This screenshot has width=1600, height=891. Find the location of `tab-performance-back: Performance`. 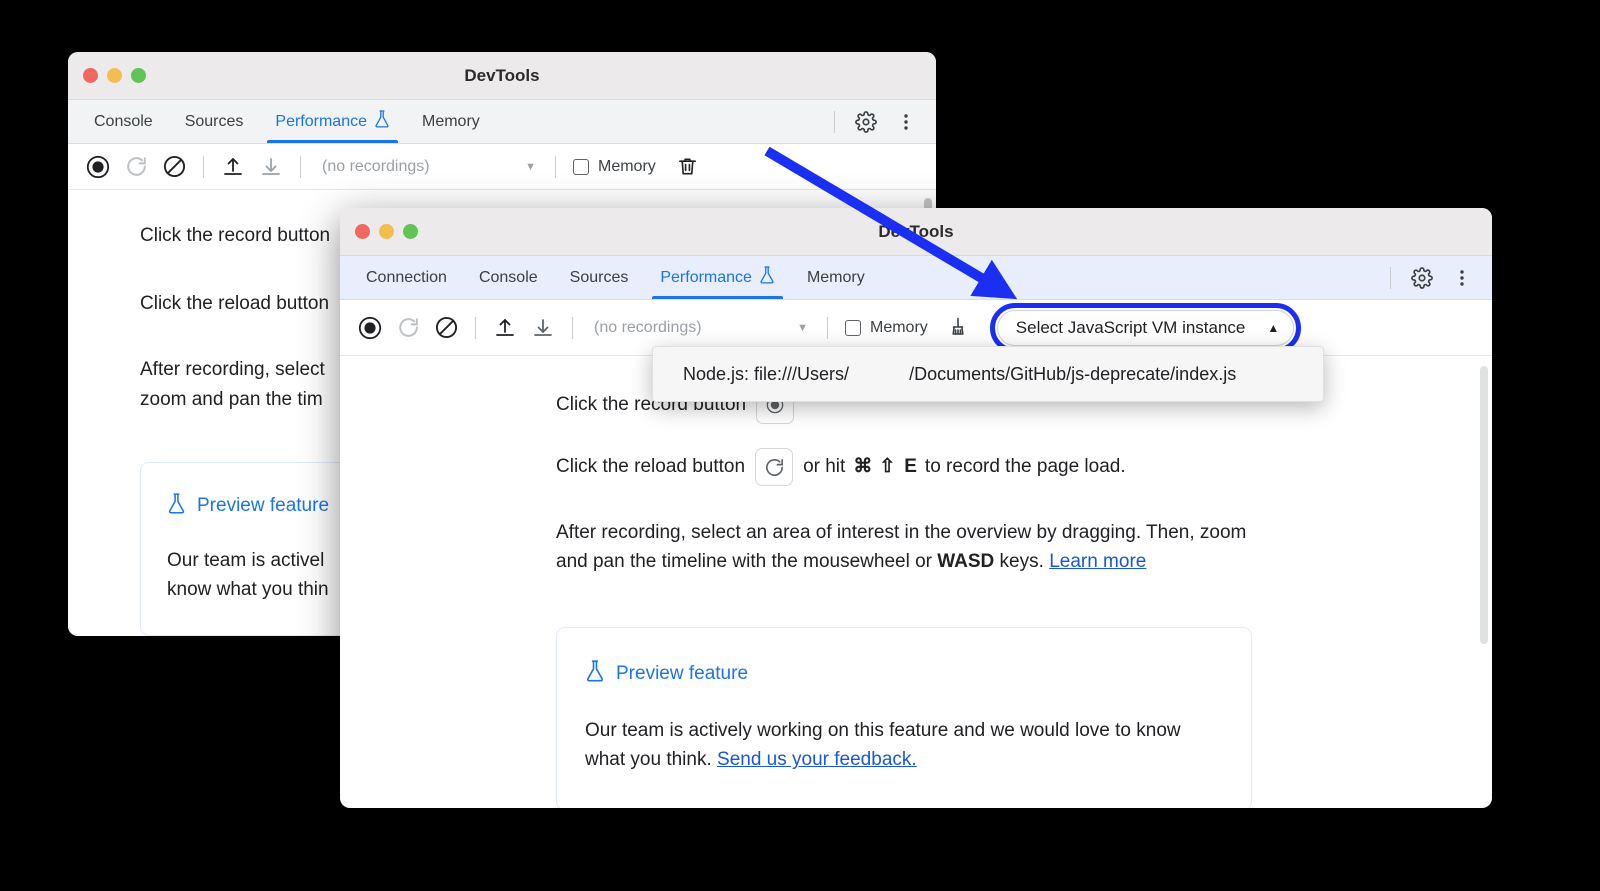

tab-performance-back: Performance is located at coordinates (332, 121).